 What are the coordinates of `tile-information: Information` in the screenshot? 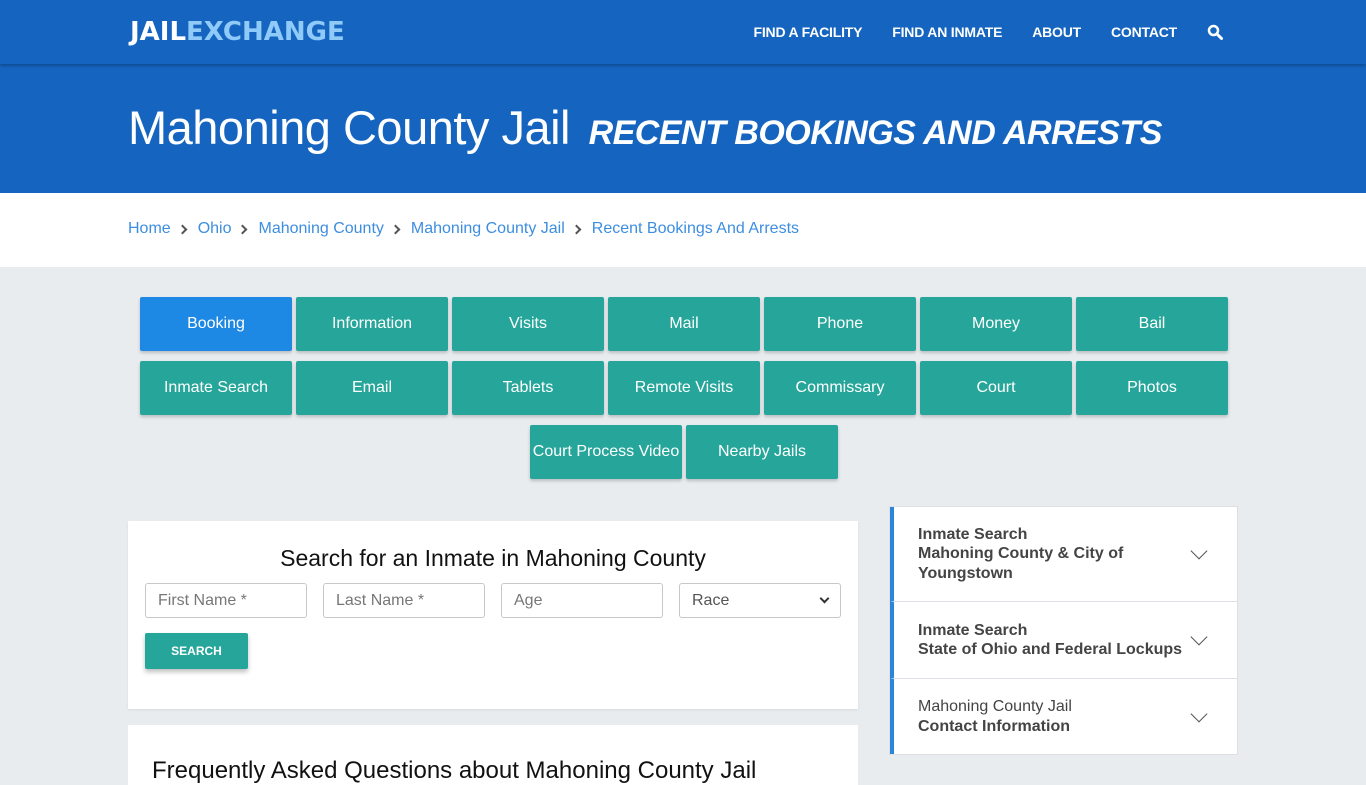 It's located at (372, 324).